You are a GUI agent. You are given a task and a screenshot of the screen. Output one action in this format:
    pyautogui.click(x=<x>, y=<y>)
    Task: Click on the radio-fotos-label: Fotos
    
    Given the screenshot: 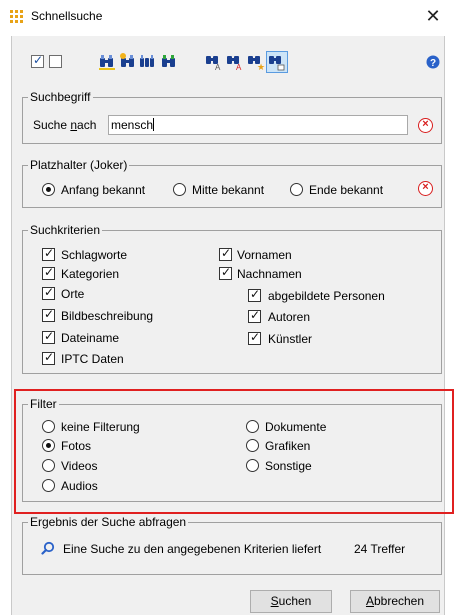 What is the action you would take?
    pyautogui.click(x=76, y=446)
    